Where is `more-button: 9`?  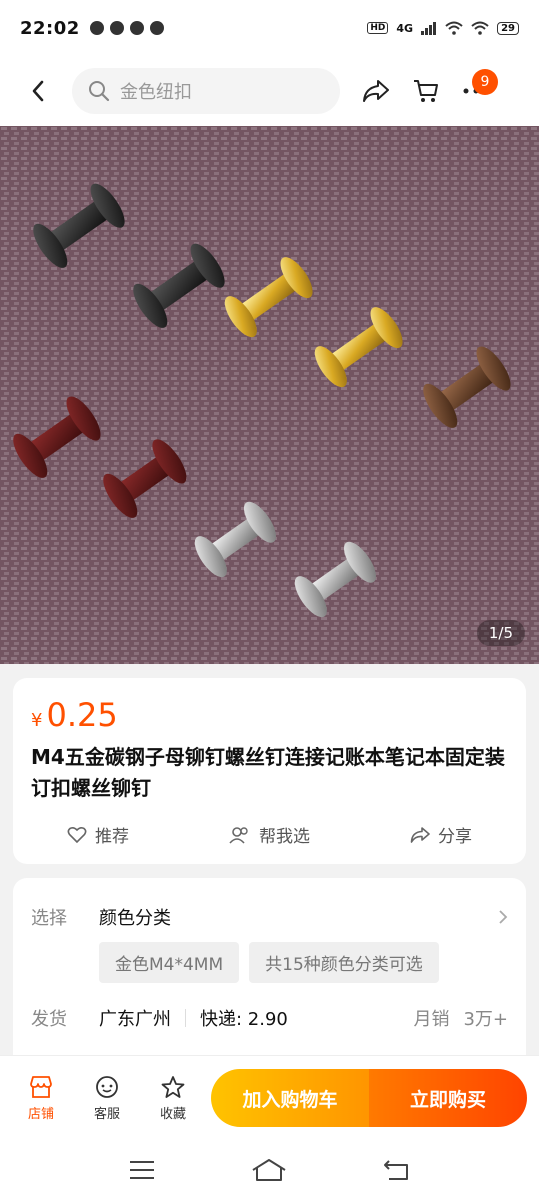 more-button: 9 is located at coordinates (477, 90).